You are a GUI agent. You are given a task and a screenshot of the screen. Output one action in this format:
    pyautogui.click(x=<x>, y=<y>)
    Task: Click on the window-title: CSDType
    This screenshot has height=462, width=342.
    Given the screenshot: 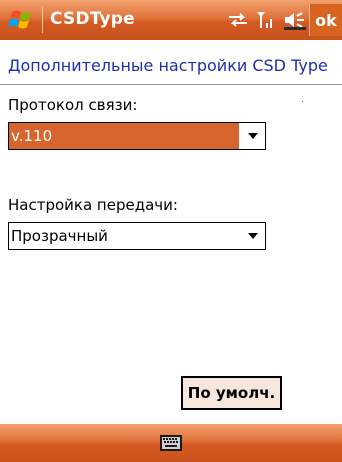 What is the action you would take?
    pyautogui.click(x=92, y=19)
    